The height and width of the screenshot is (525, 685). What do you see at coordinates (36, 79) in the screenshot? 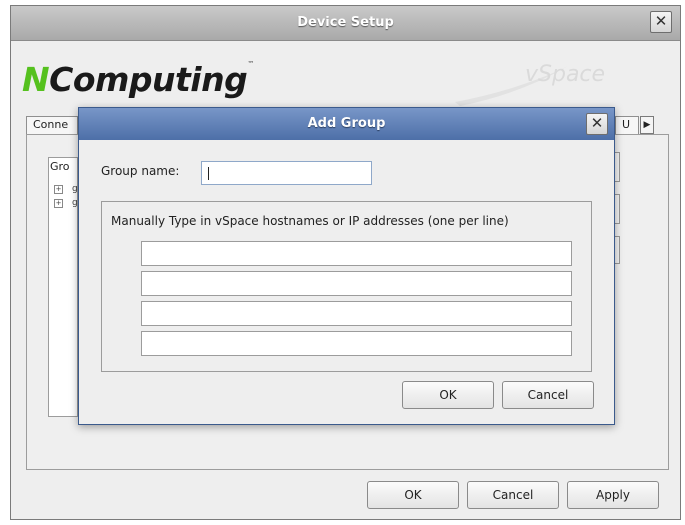
I see `logo-letter: N` at bounding box center [36, 79].